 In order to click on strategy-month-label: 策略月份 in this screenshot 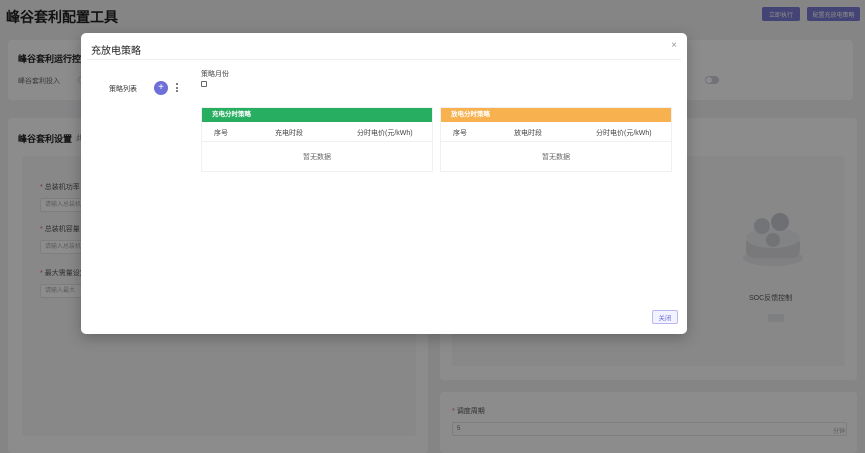, I will do `click(215, 74)`.